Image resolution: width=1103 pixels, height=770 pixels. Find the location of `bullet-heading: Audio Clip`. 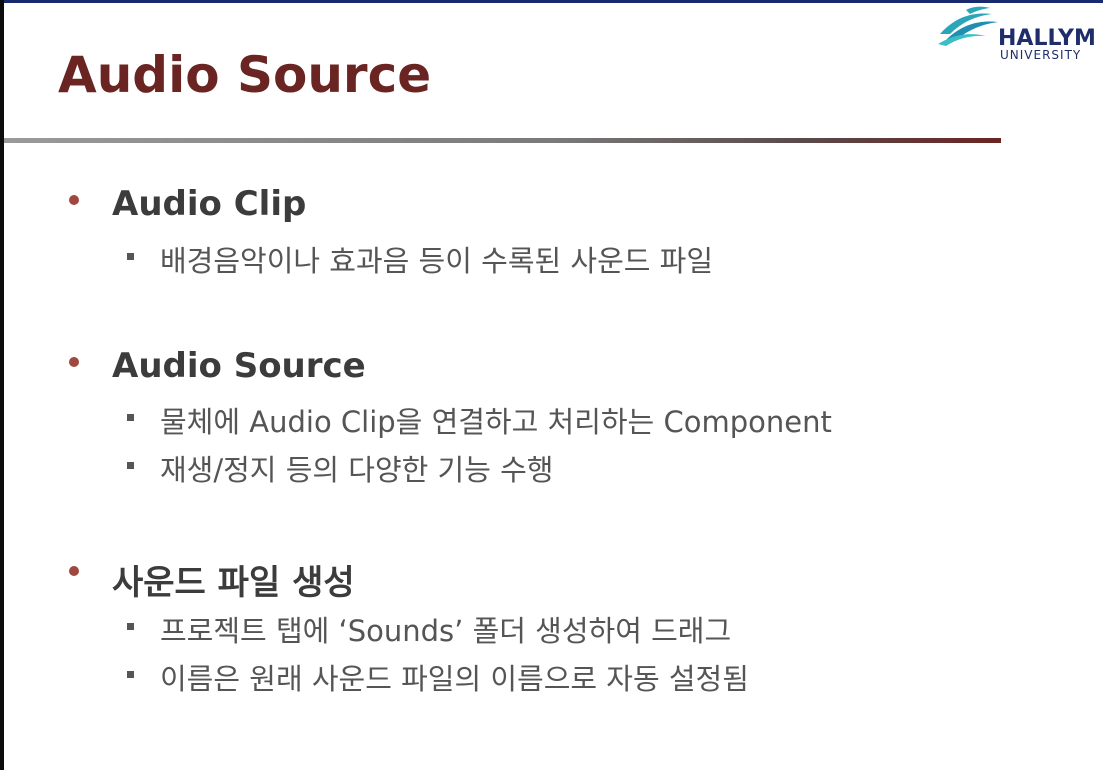

bullet-heading: Audio Clip is located at coordinates (188, 204).